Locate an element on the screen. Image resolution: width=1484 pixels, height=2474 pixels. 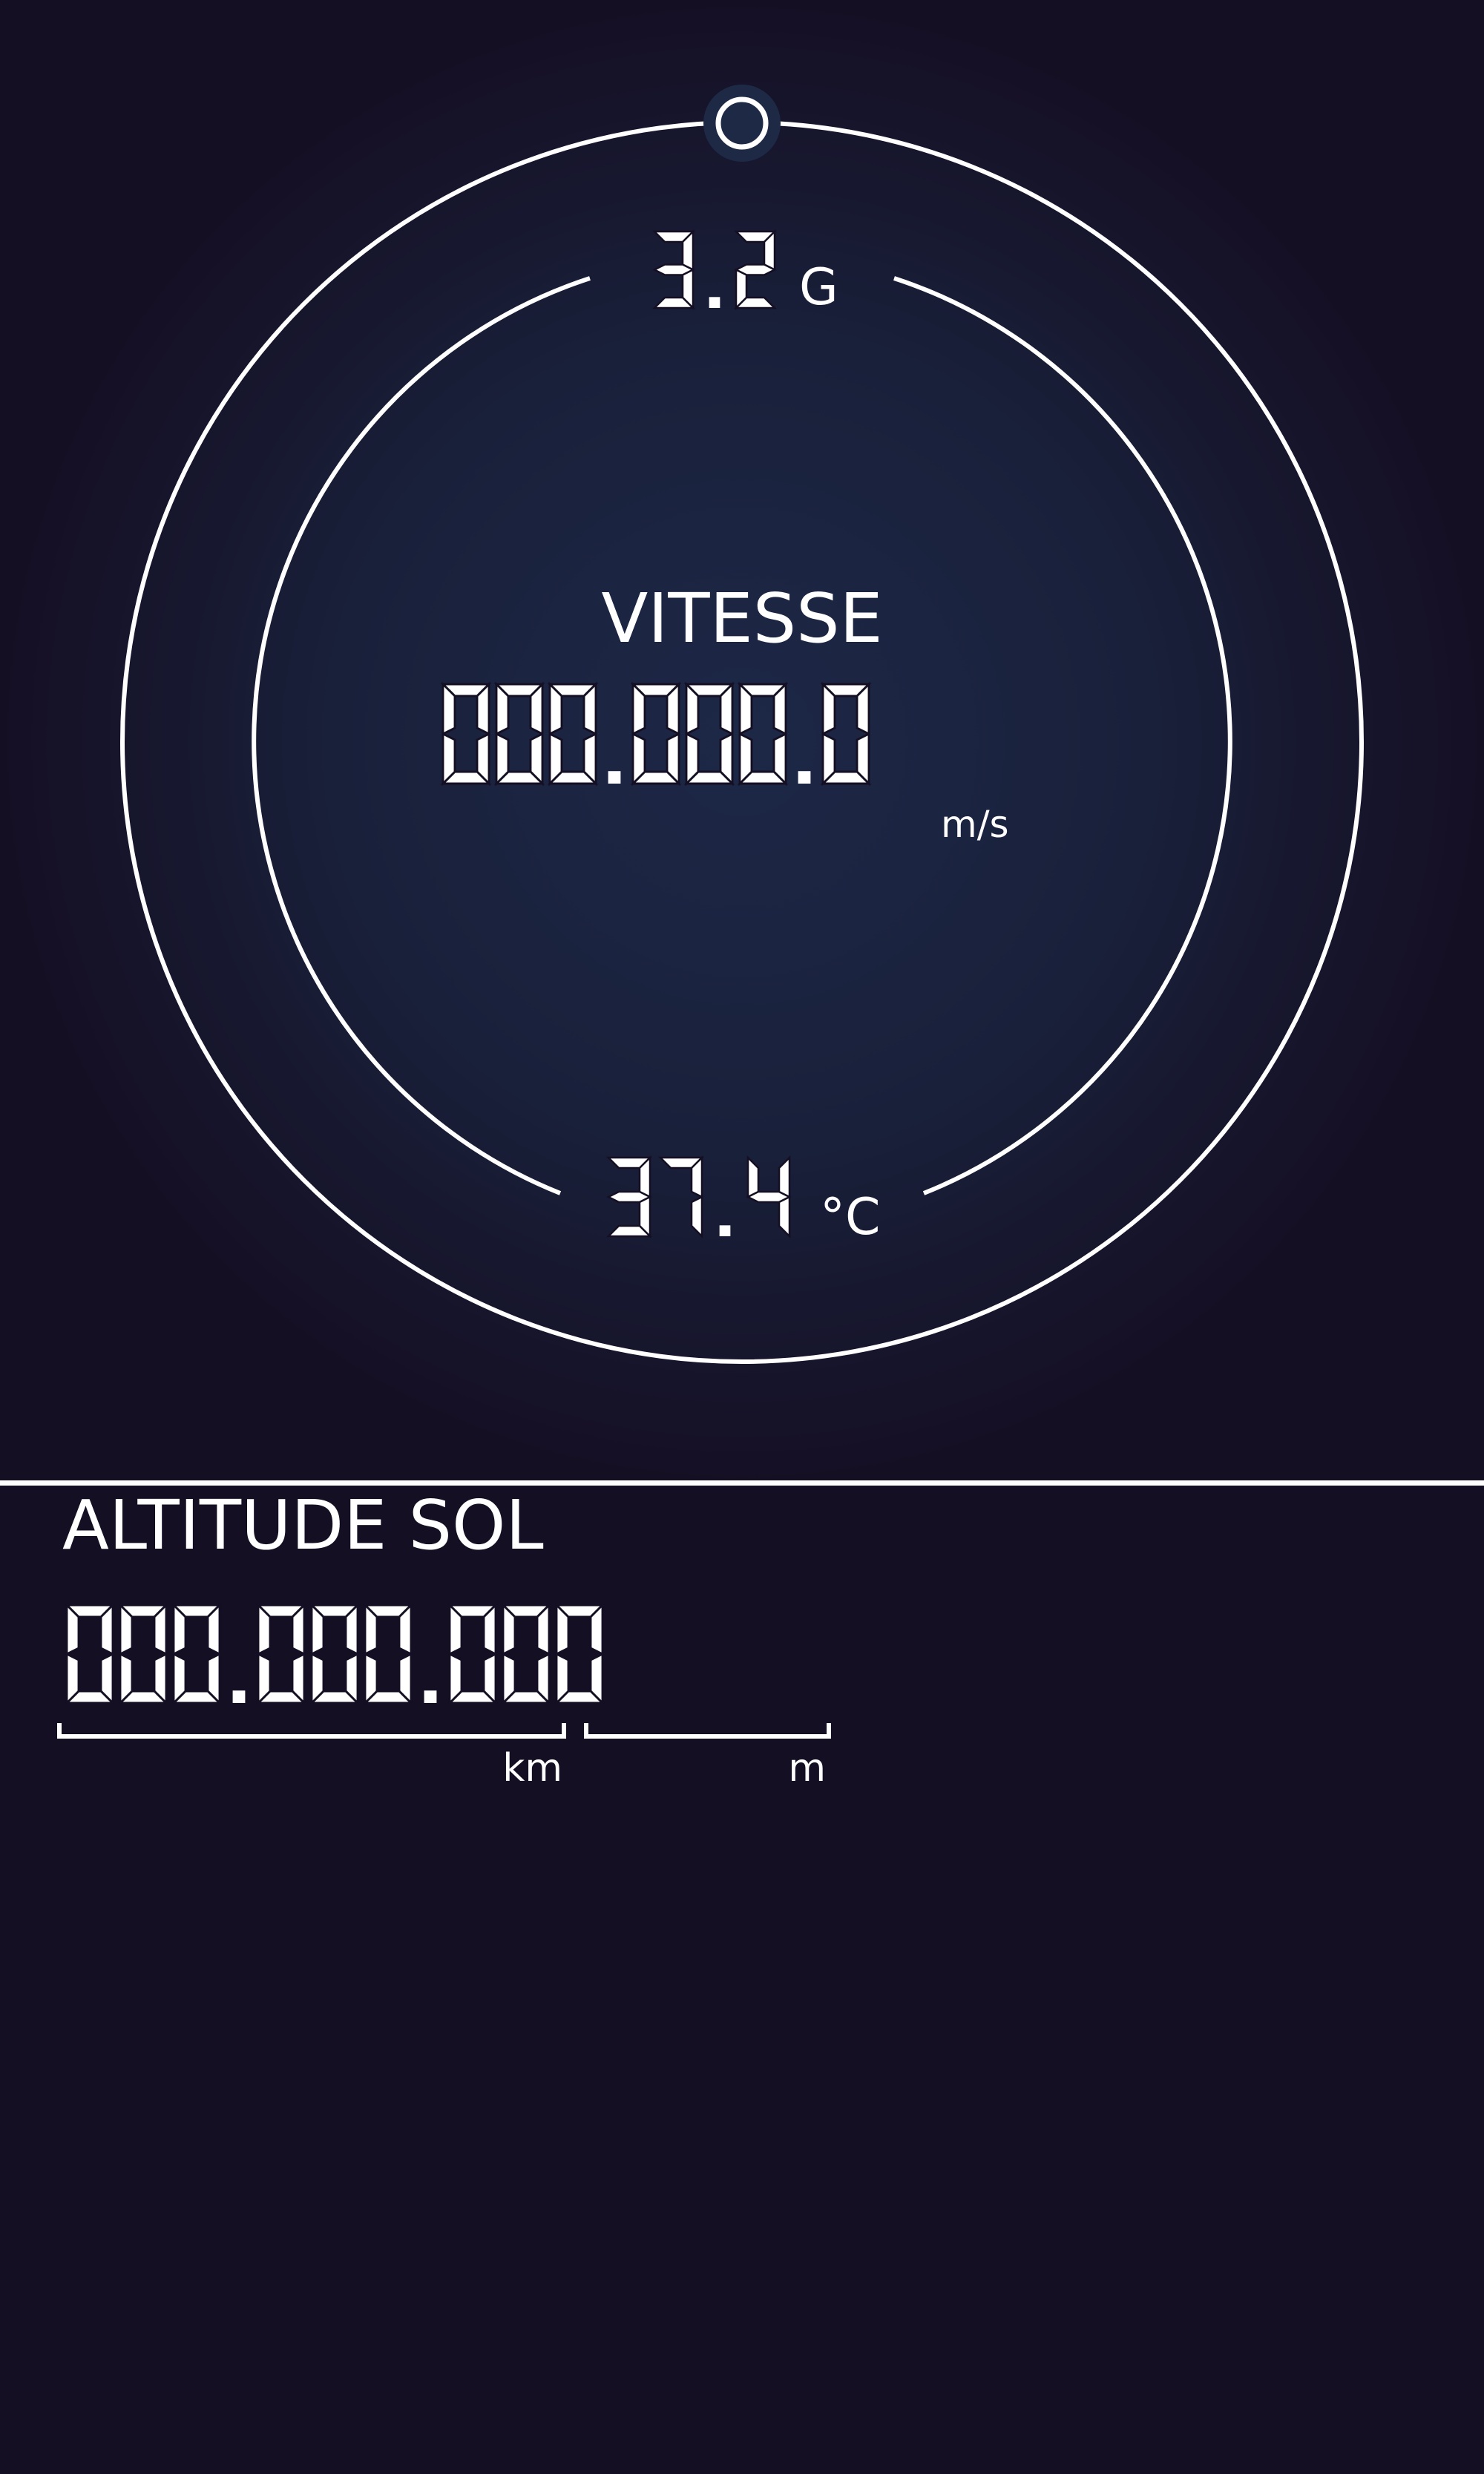
m-bracket is located at coordinates (707, 1731).